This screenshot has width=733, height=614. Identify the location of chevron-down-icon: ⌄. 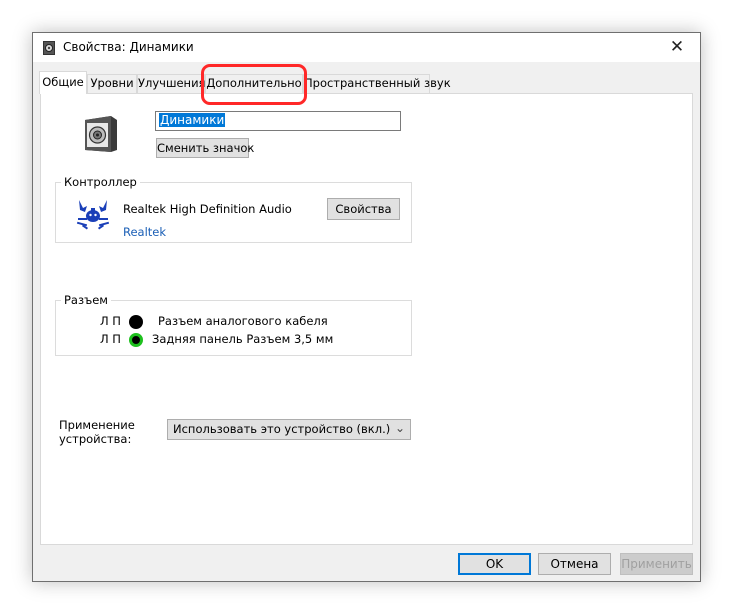
(399, 428).